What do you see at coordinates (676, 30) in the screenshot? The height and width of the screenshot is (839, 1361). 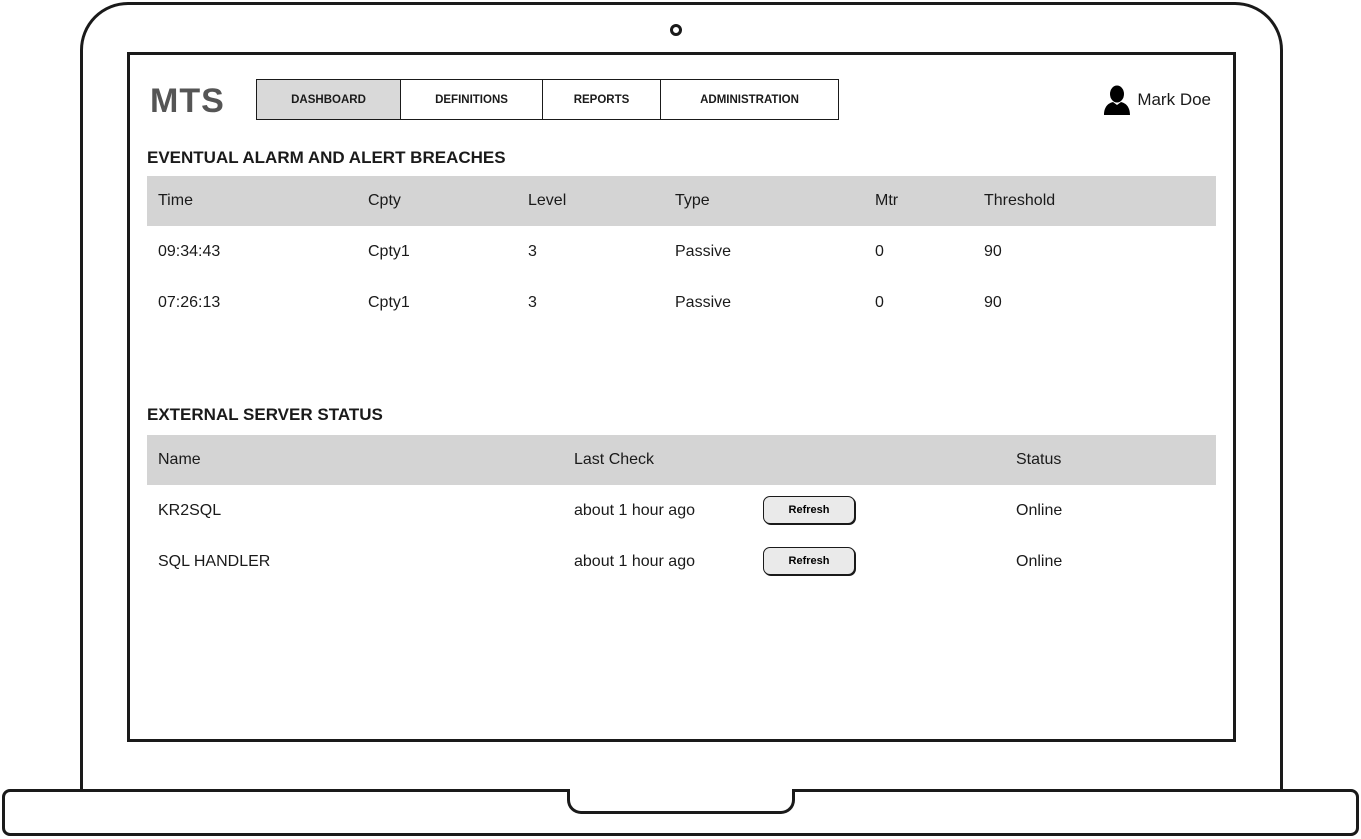 I see `camera-icon` at bounding box center [676, 30].